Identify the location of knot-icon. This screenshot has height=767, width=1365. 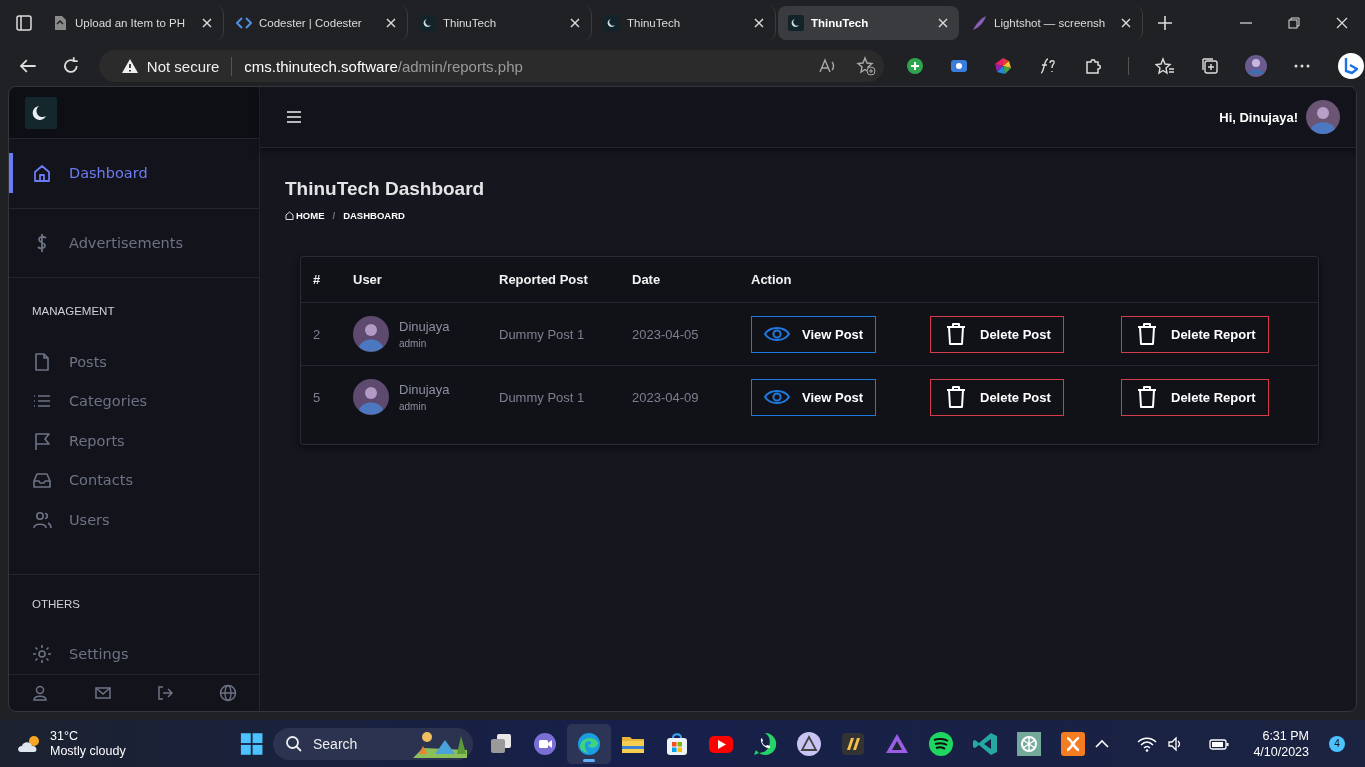
(1029, 743).